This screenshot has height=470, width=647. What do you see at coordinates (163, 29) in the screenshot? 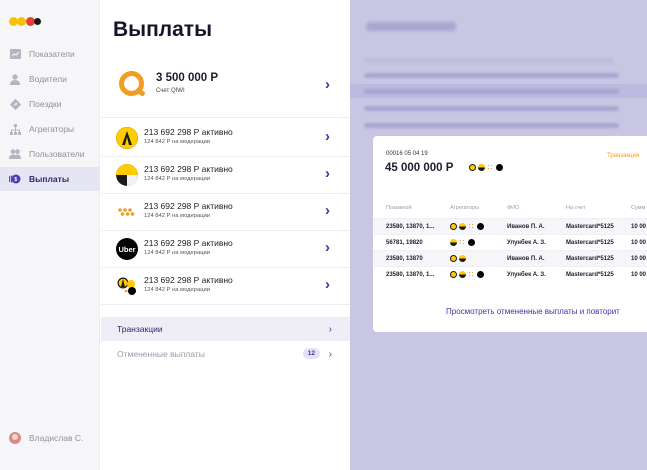
I see `page-title: Выплаты` at bounding box center [163, 29].